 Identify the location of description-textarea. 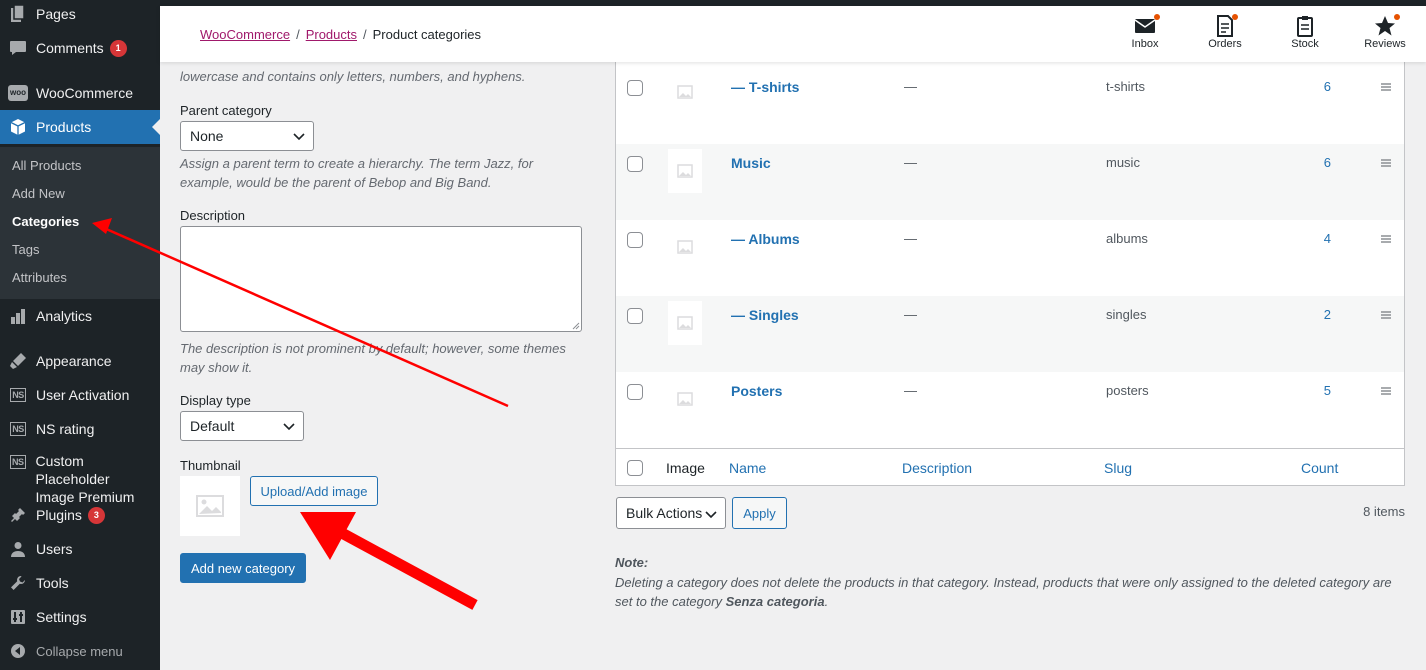
(381, 279).